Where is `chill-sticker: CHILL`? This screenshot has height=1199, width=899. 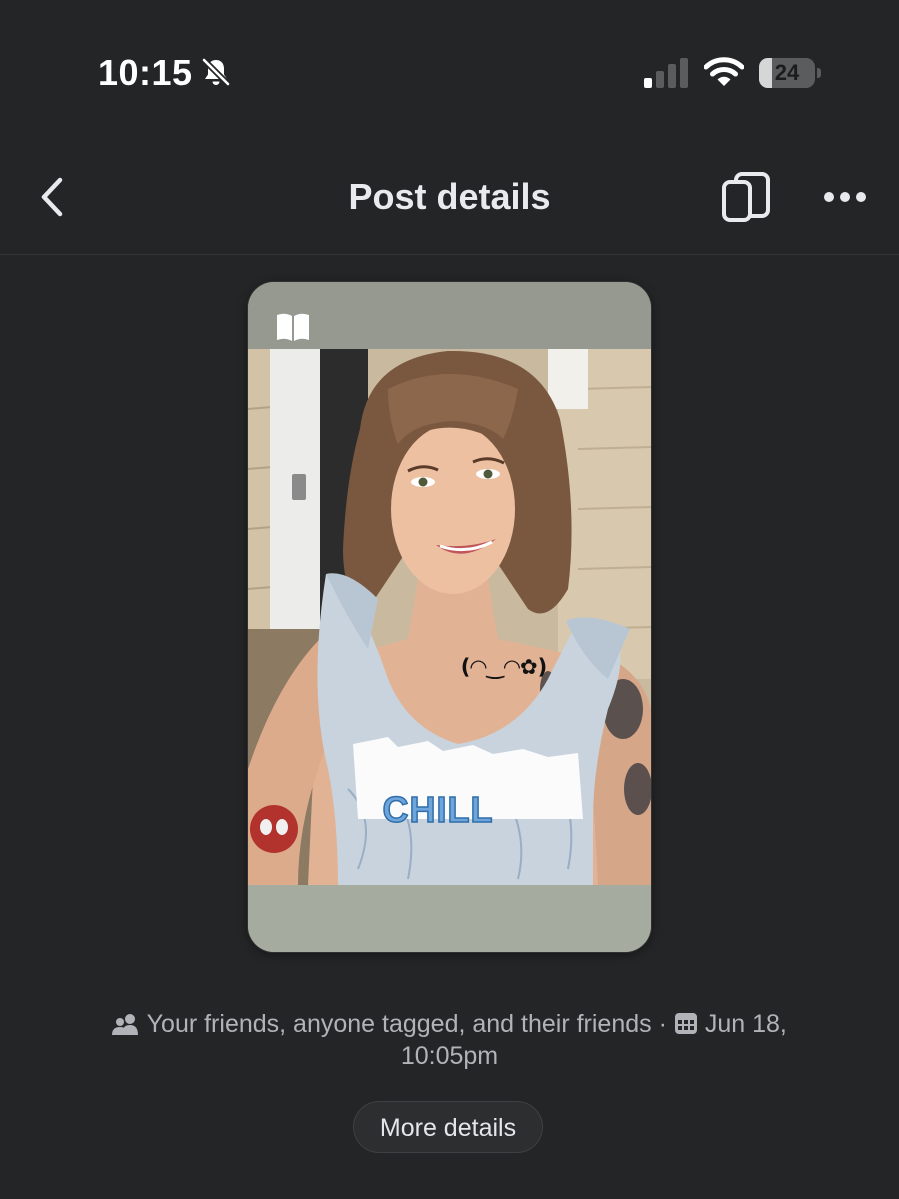 chill-sticker: CHILL is located at coordinates (438, 809).